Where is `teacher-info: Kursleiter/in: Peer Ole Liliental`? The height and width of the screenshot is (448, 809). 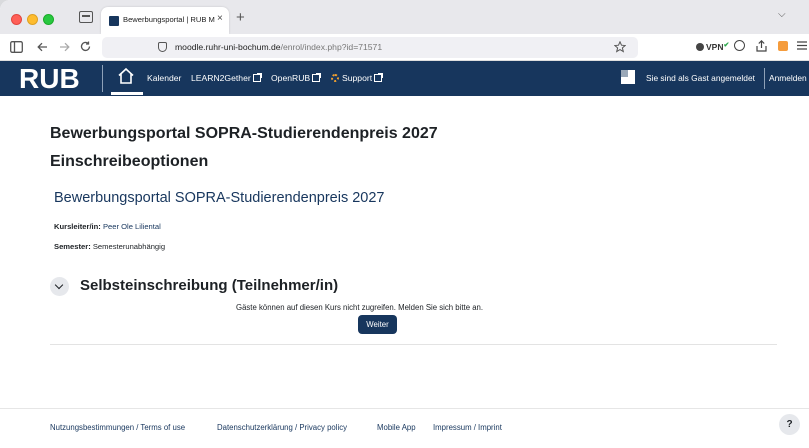
teacher-info: Kursleiter/in: Peer Ole Liliental is located at coordinates (107, 226).